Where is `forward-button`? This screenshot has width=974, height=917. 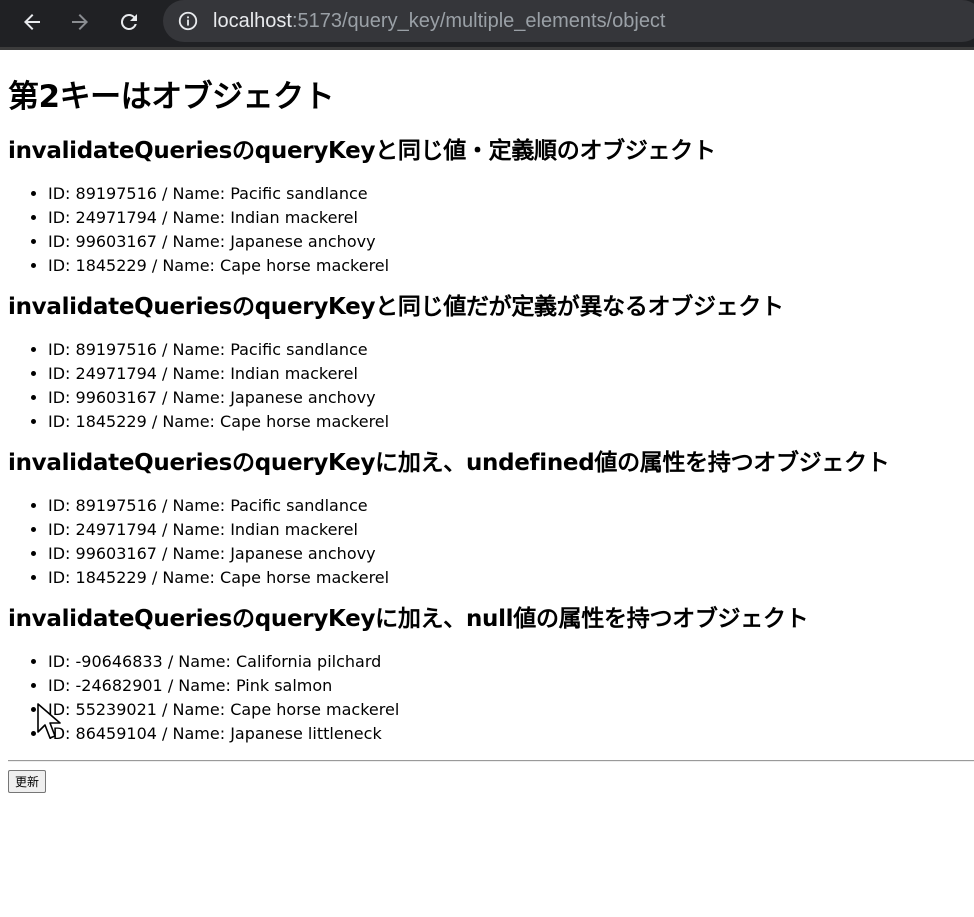 forward-button is located at coordinates (80, 22).